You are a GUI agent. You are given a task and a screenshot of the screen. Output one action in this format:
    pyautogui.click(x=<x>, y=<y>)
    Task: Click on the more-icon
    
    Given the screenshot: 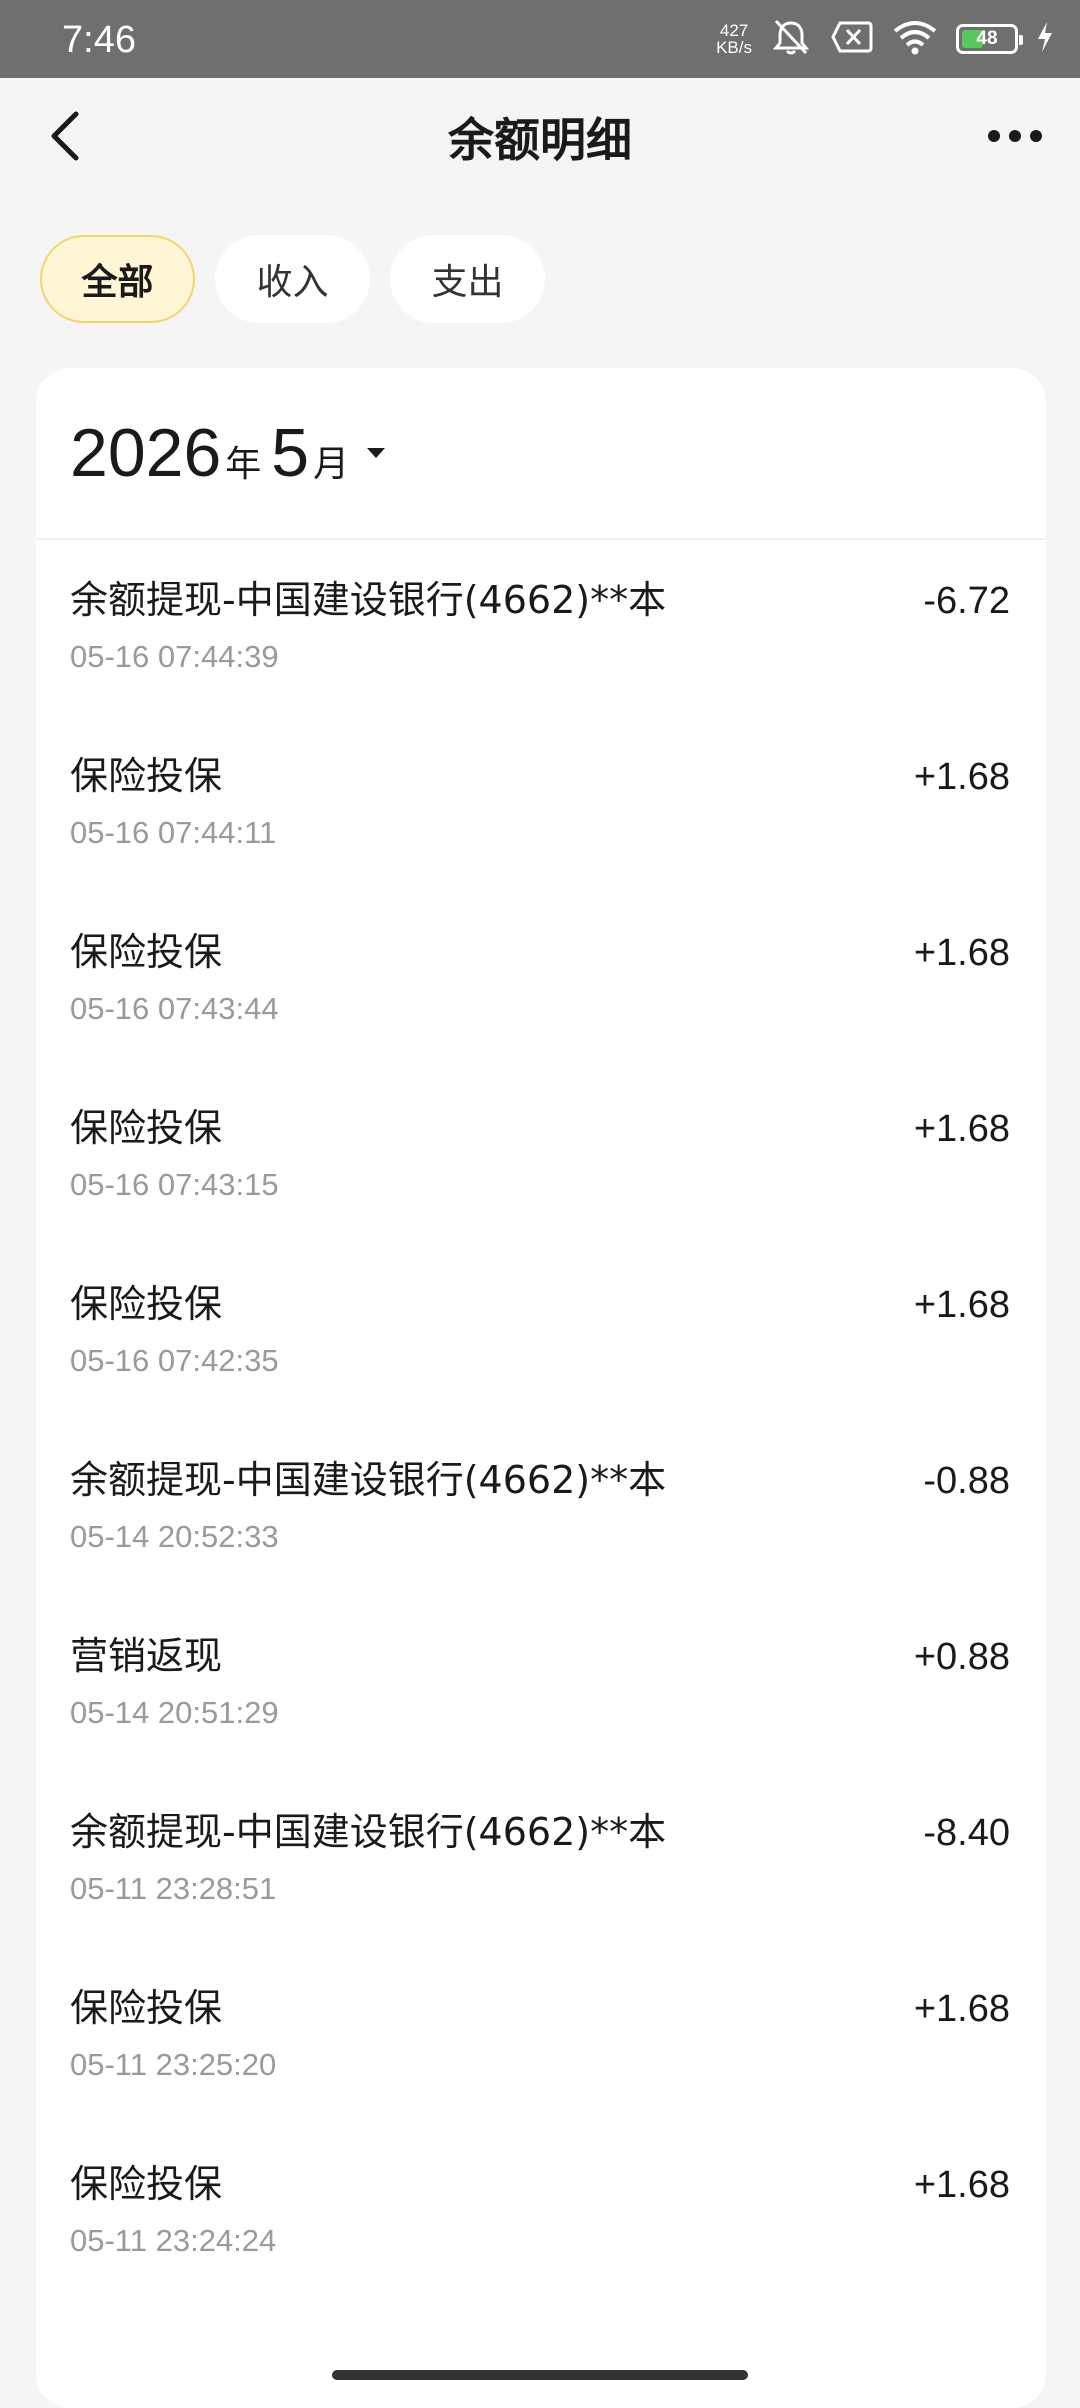 What is the action you would take?
    pyautogui.click(x=1015, y=136)
    